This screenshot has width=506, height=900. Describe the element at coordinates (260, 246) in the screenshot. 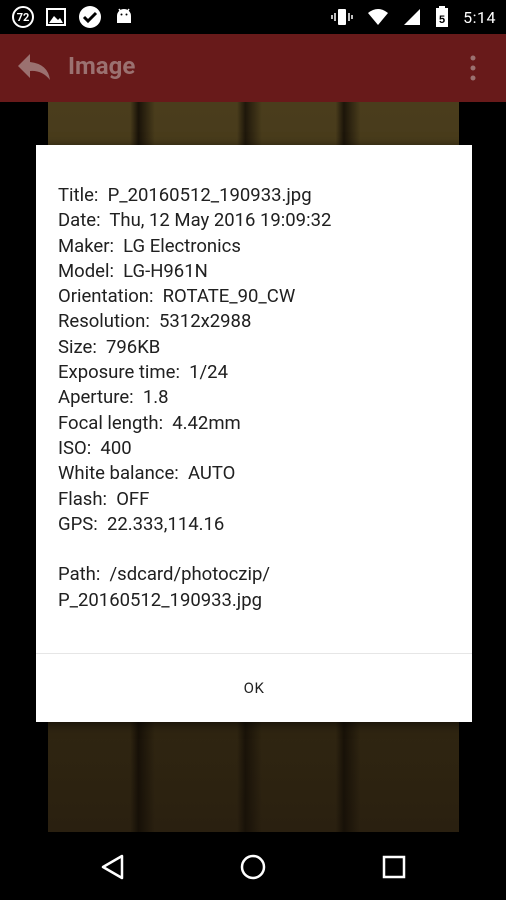

I see `detail-row-maker: Maker: LG Electronics` at that location.